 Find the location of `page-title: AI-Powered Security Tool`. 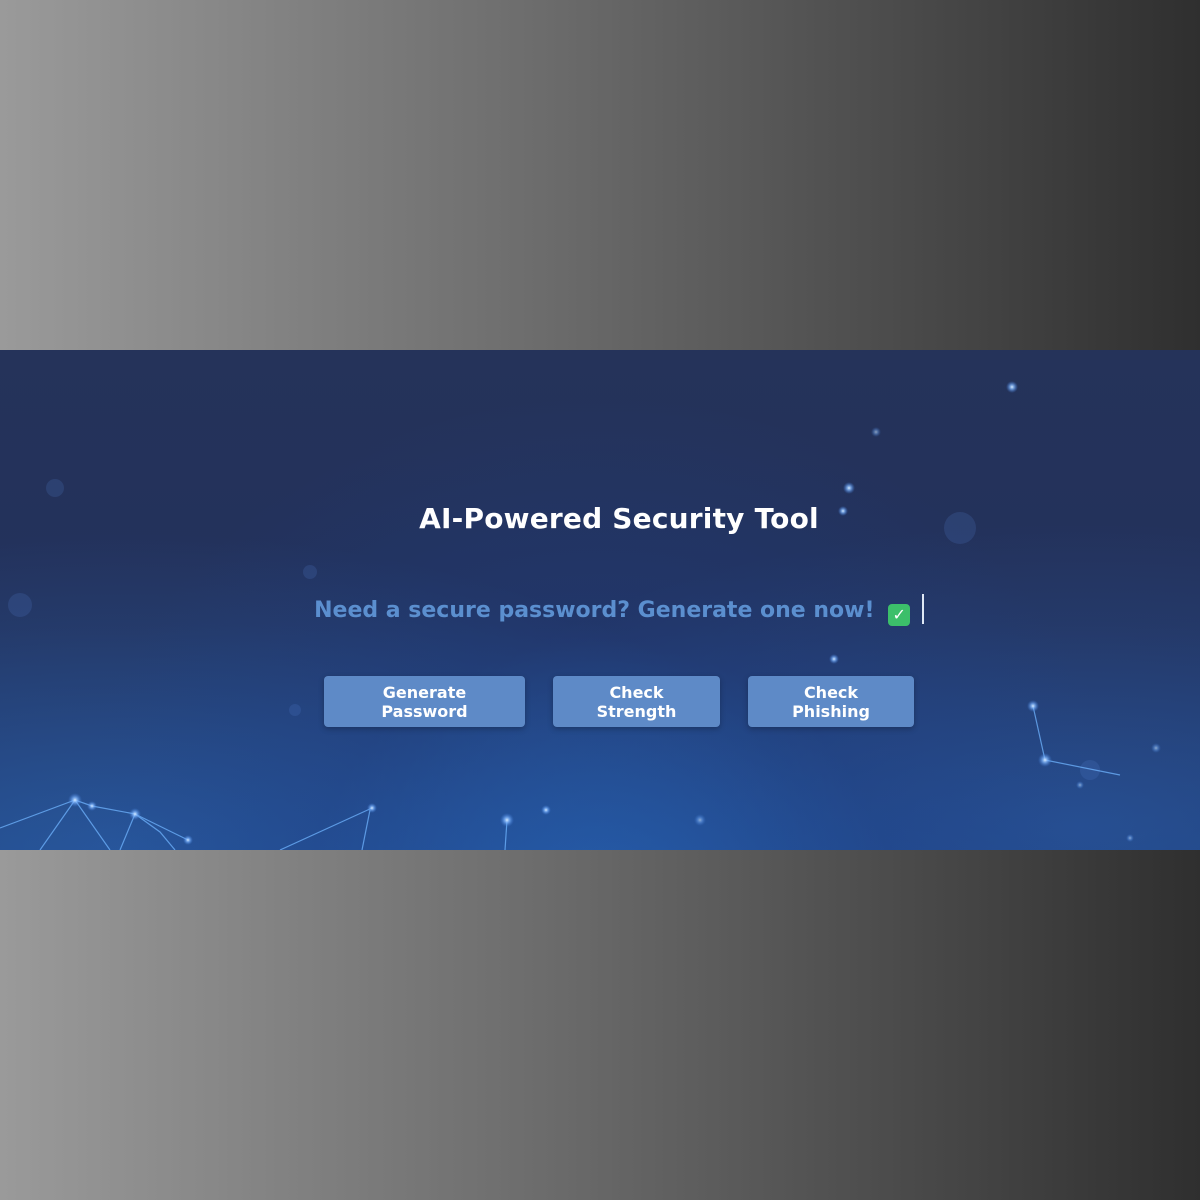

page-title: AI-Powered Security Tool is located at coordinates (619, 518).